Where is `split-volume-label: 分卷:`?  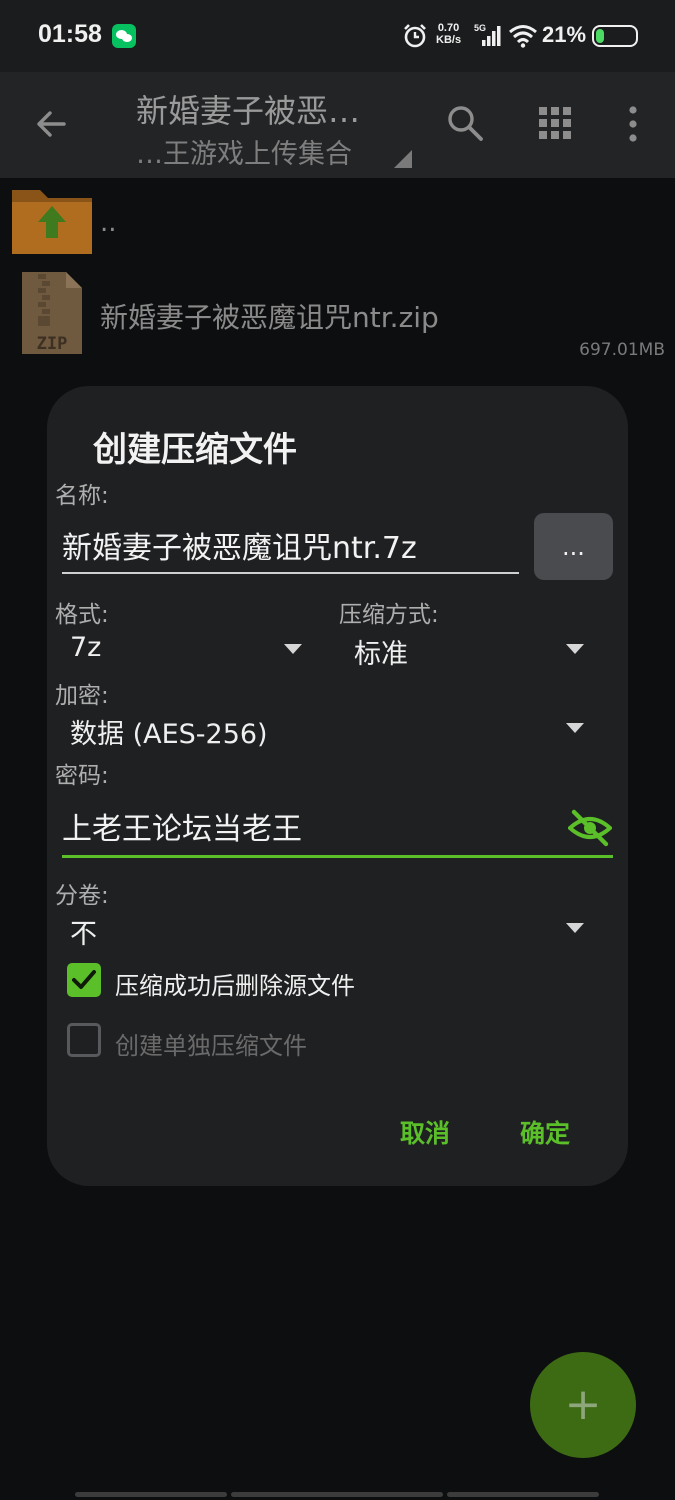 split-volume-label: 分卷: is located at coordinates (82, 896).